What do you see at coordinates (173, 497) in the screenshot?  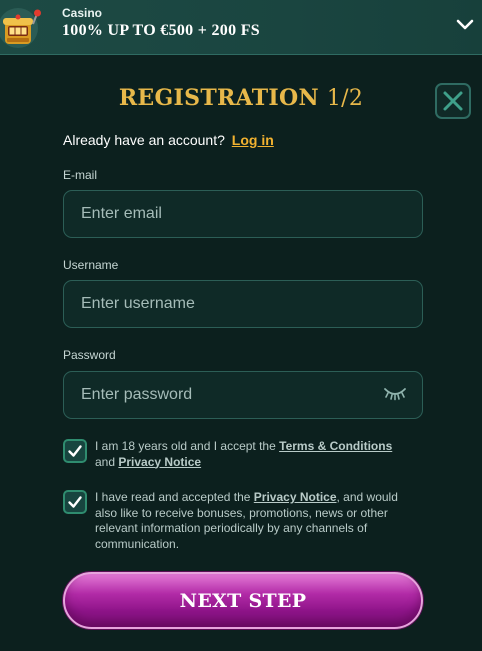 I see `marketing-consent-text-1: I have read and accepted the` at bounding box center [173, 497].